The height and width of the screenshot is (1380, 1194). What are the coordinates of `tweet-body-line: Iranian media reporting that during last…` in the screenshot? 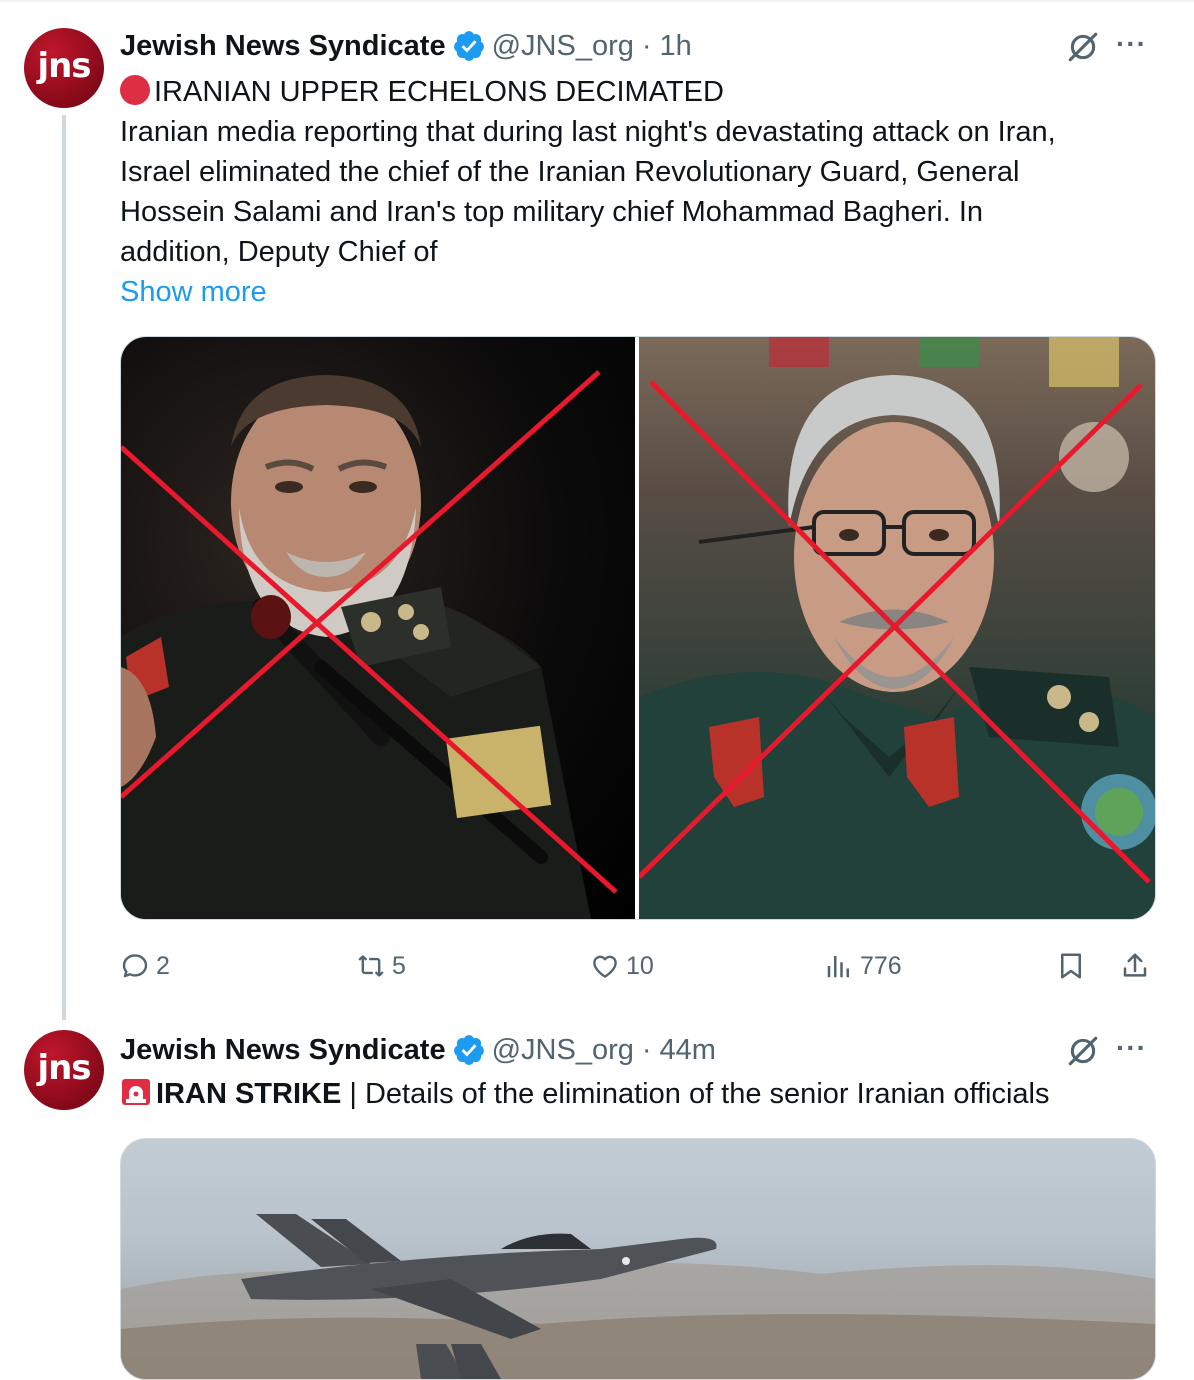 It's located at (588, 132).